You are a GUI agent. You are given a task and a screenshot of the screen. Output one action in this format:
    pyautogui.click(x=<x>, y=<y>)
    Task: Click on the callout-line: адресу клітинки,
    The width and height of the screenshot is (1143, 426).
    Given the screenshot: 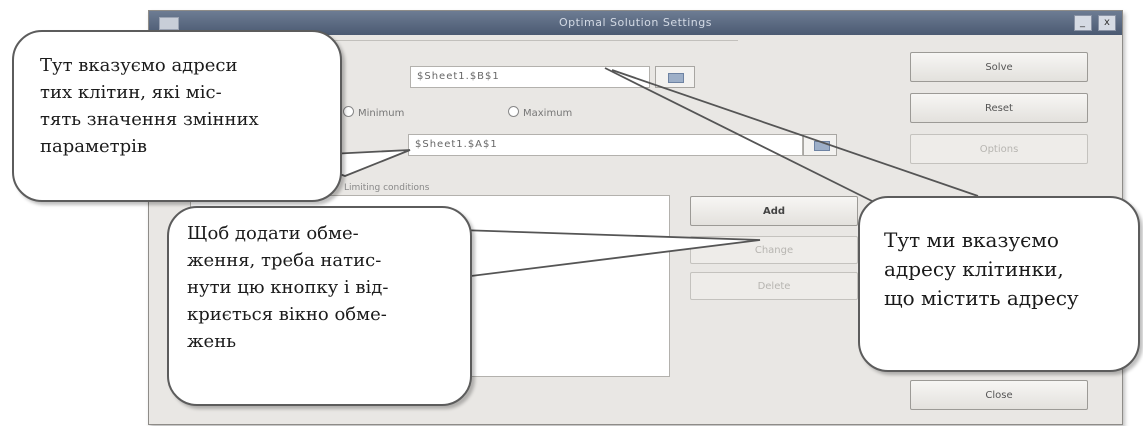 What is the action you would take?
    pyautogui.click(x=974, y=269)
    